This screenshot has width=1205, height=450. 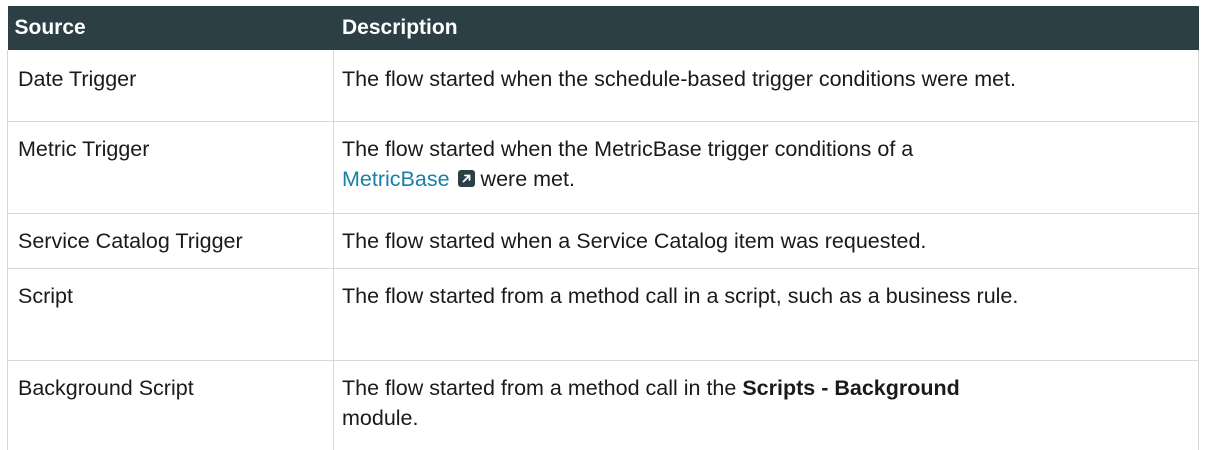 I want to click on source-cell: Service Catalog Trigger, so click(x=170, y=241).